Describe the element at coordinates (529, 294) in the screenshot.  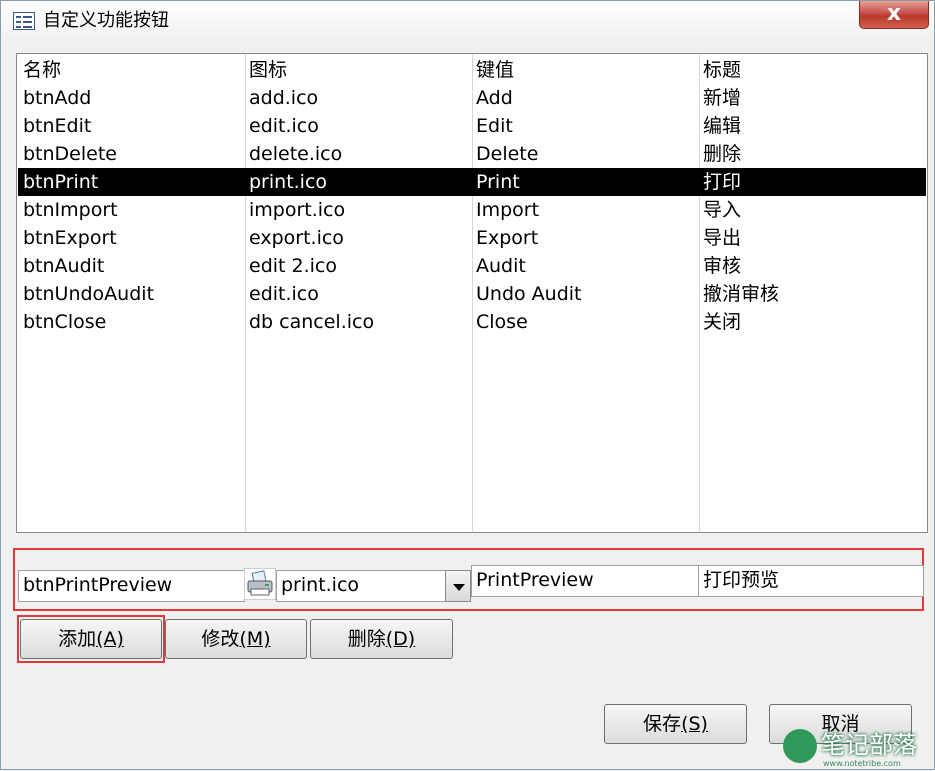
I see `cell-key: Undo Audit` at that location.